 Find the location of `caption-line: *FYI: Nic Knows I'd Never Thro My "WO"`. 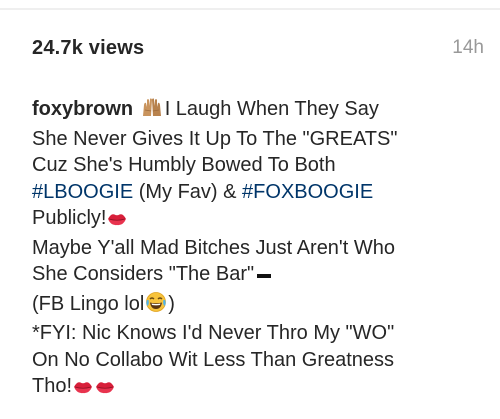

caption-line: *FYI: Nic Knows I'd Never Thro My "WO" is located at coordinates (213, 333).